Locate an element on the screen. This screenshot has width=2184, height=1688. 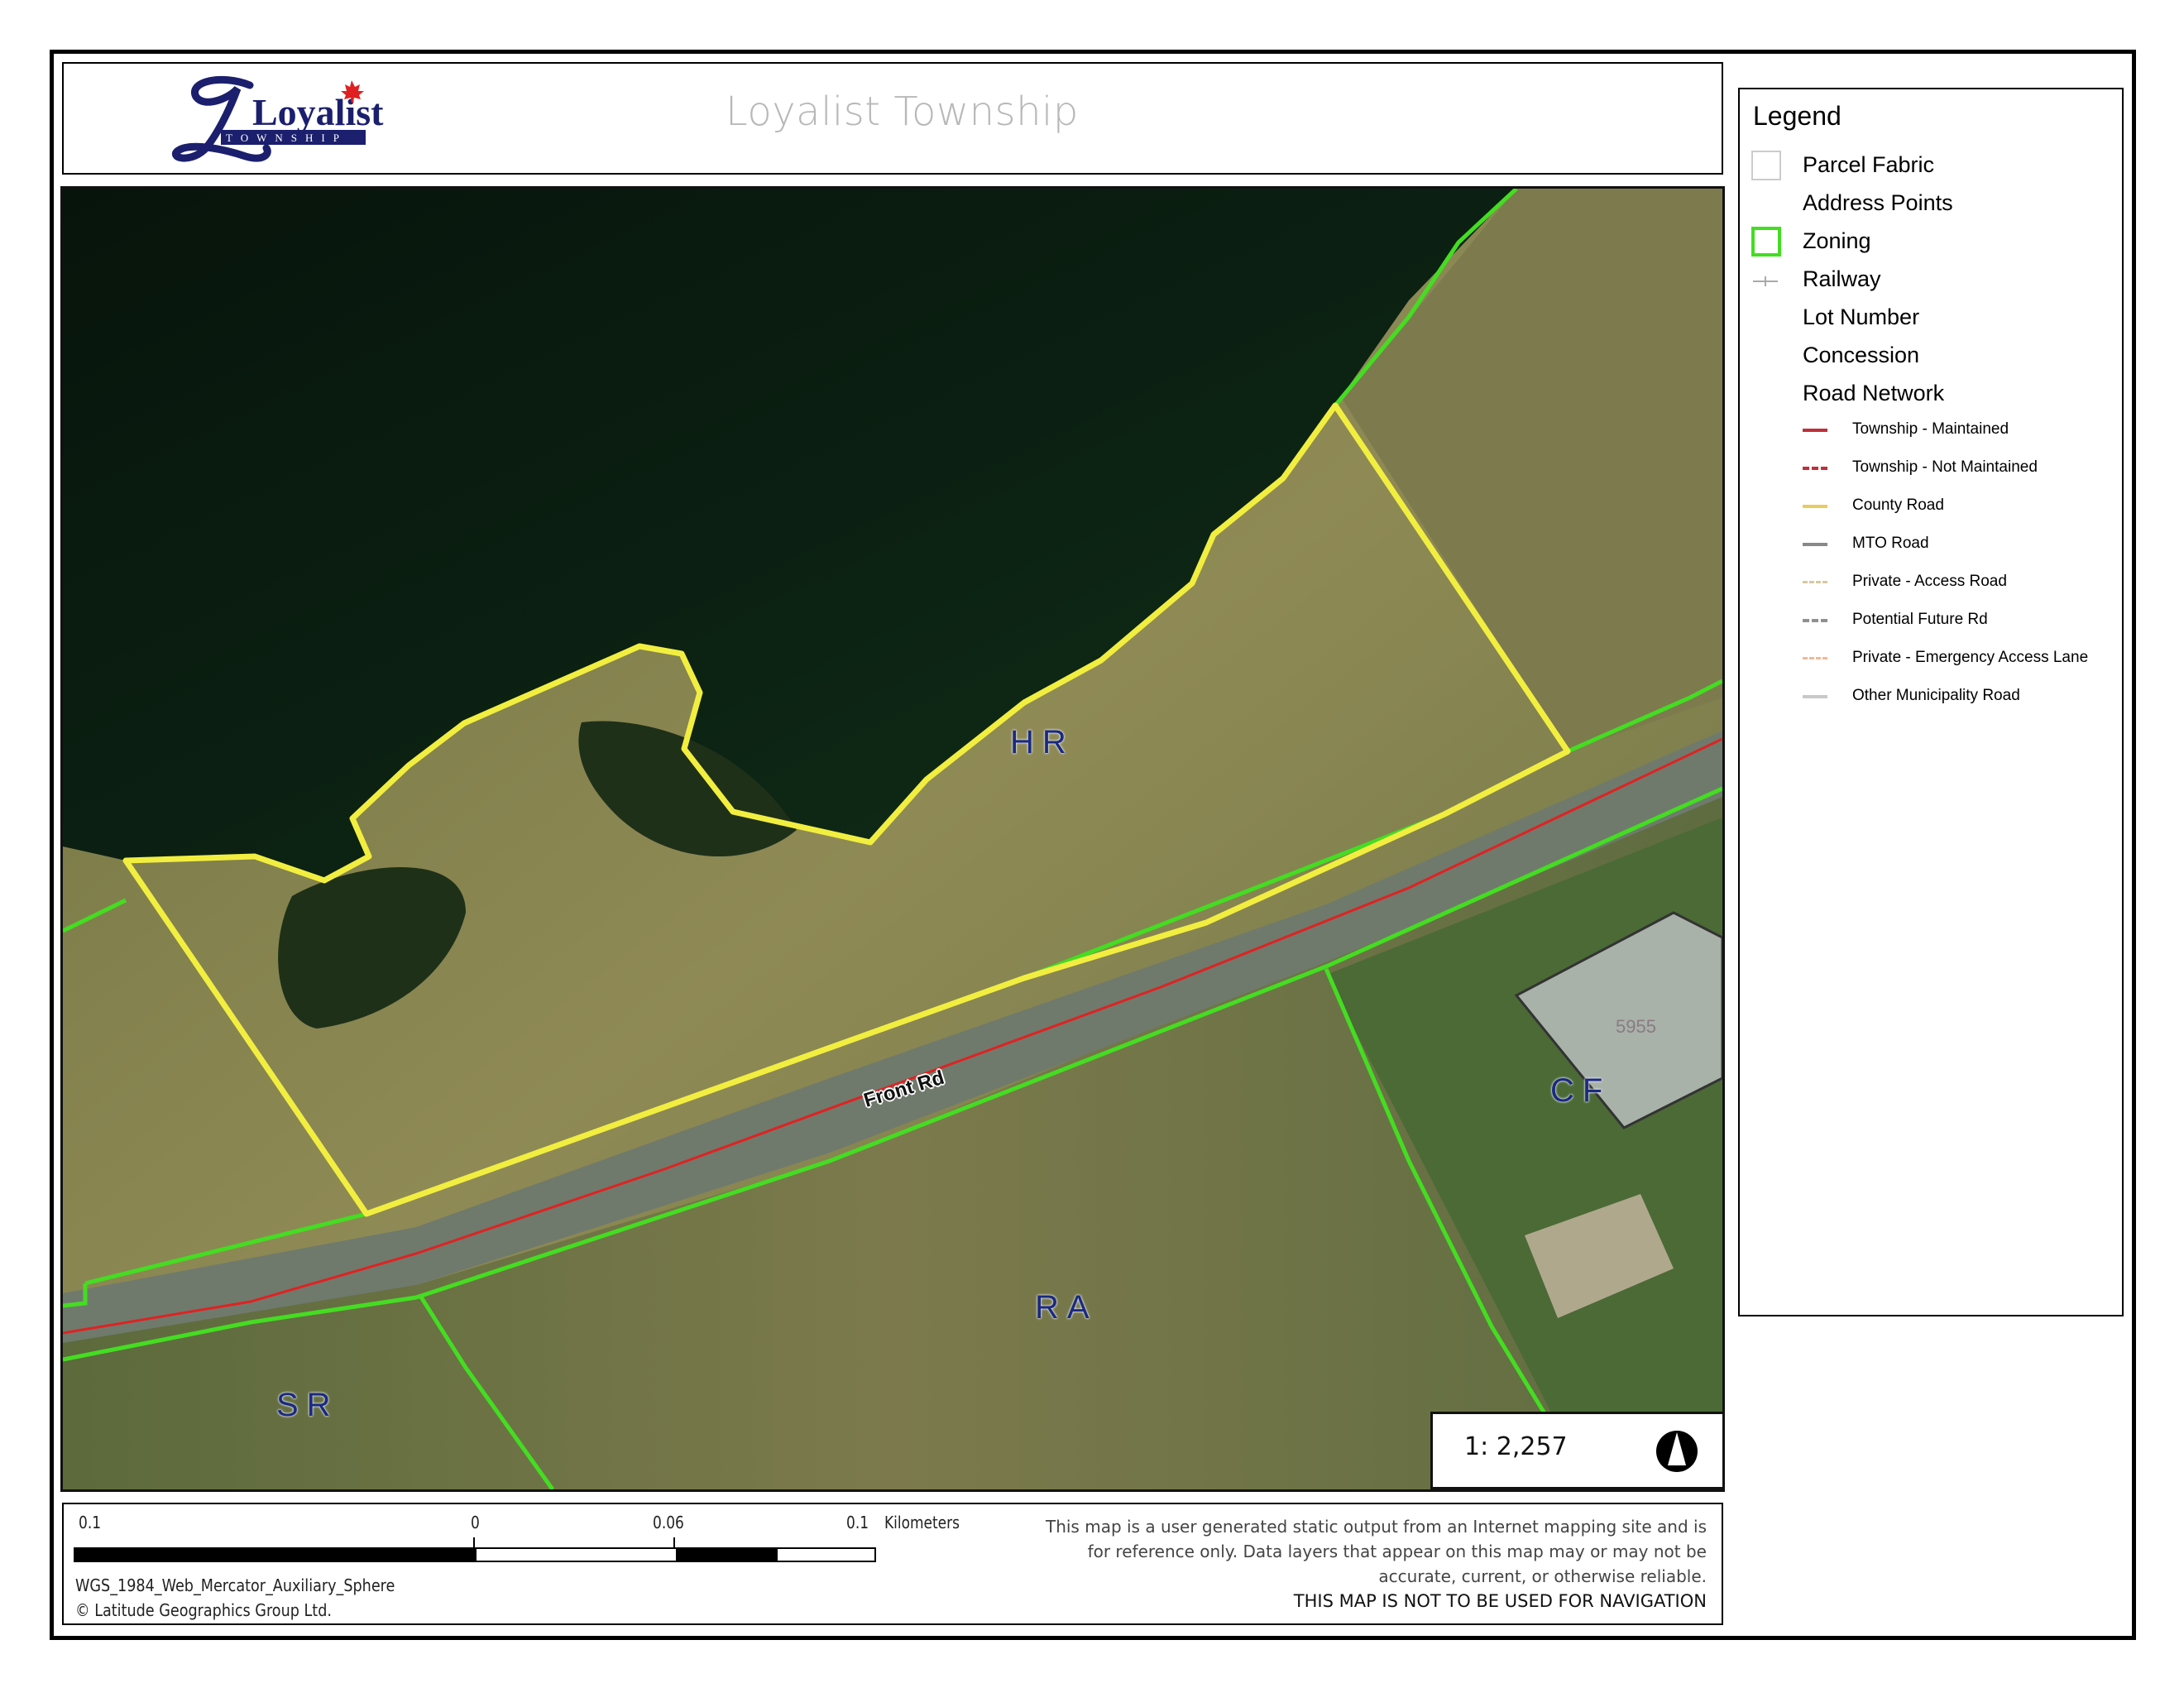
zone-label-ra: RA is located at coordinates (1066, 1307).